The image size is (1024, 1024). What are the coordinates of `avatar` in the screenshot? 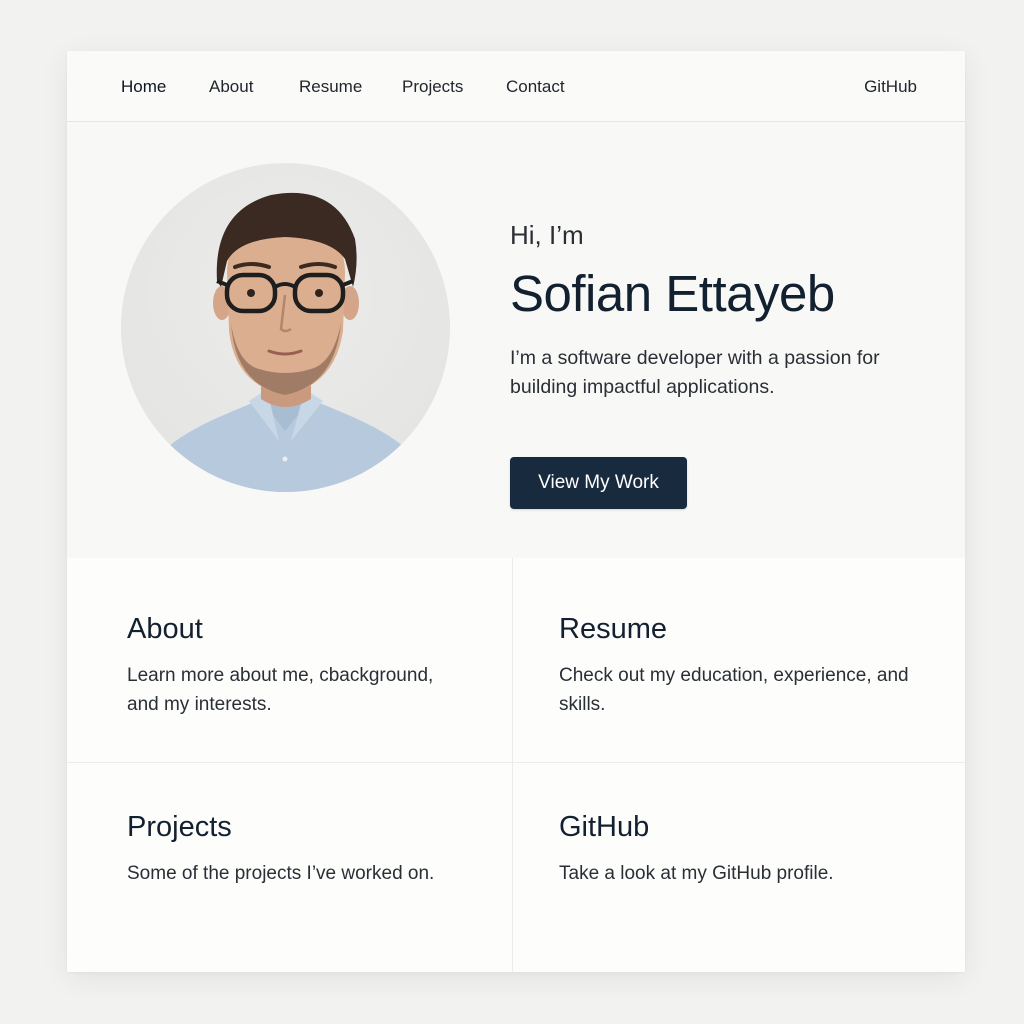 It's located at (285, 327).